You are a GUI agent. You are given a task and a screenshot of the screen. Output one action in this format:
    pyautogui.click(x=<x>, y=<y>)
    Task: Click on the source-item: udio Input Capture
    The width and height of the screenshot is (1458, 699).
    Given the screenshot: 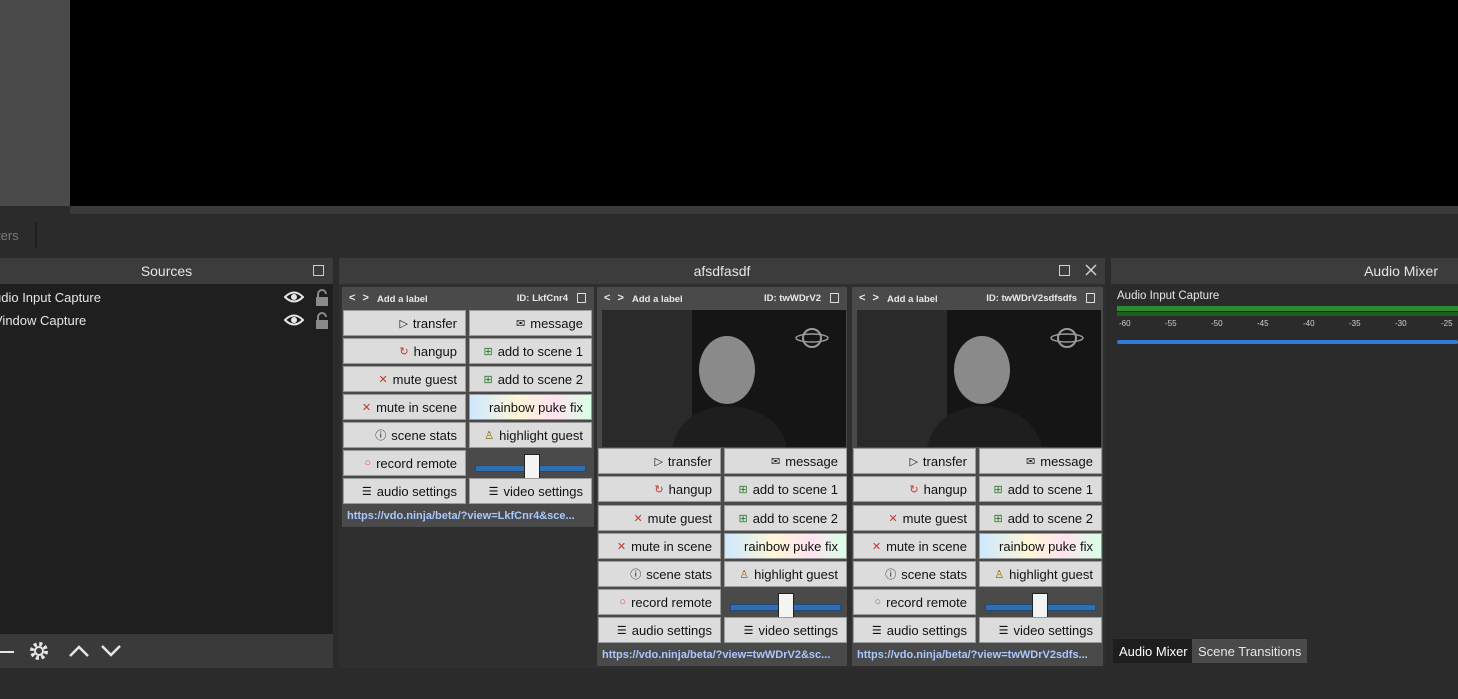 What is the action you would take?
    pyautogui.click(x=166, y=297)
    